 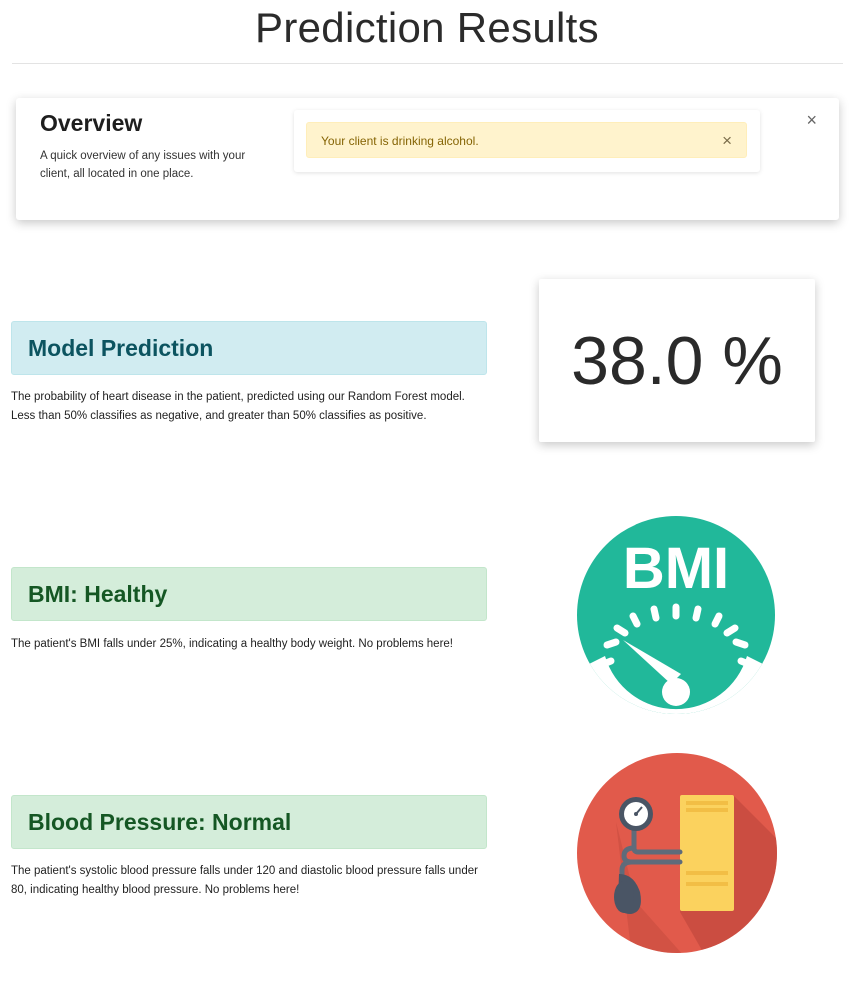 What do you see at coordinates (427, 27) in the screenshot?
I see `page-title: Prediction Results` at bounding box center [427, 27].